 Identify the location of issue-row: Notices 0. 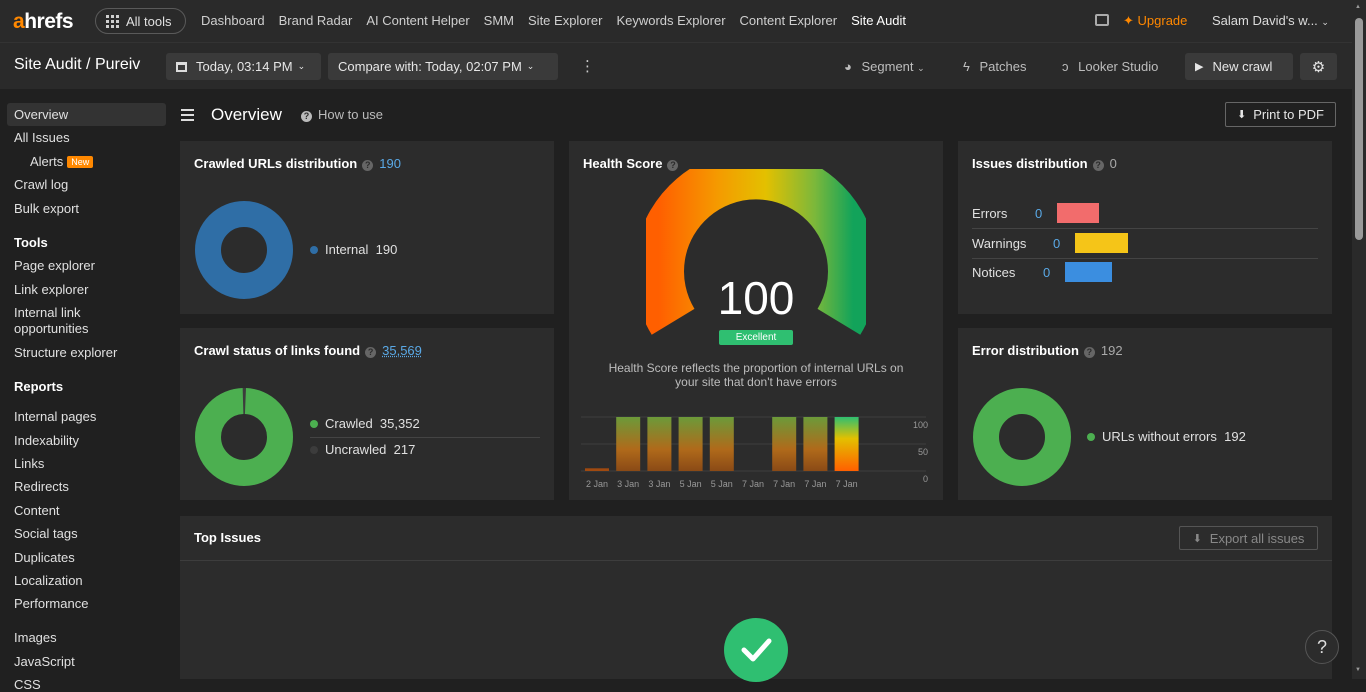
(1145, 272).